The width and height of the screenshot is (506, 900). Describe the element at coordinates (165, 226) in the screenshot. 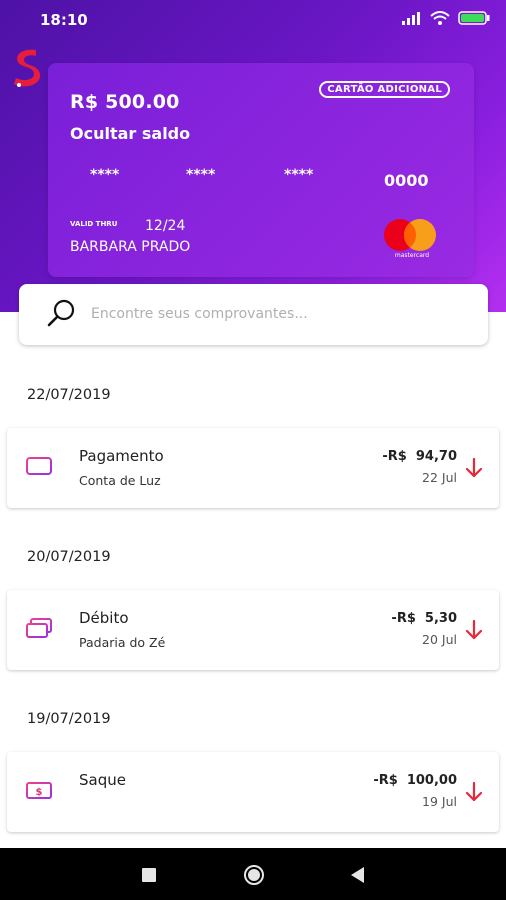

I see `valid-thru-value: 12/24` at that location.